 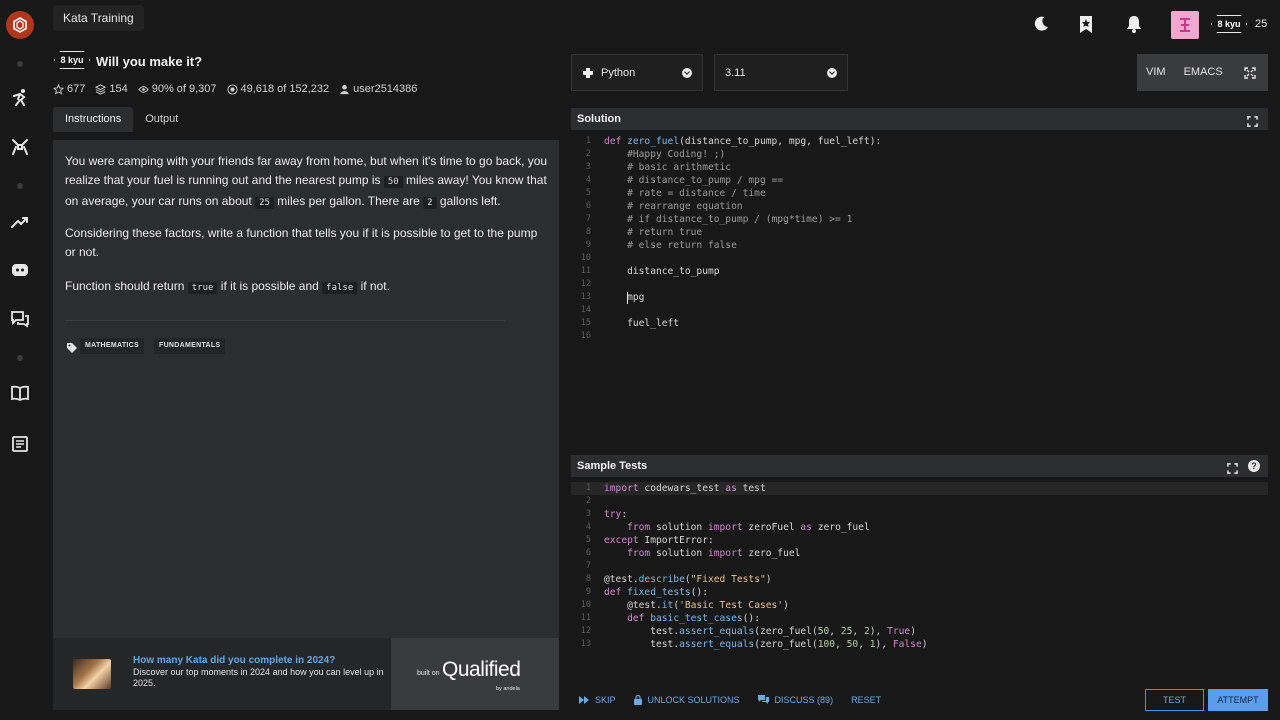 I want to click on comments-icon, so click(x=763, y=699).